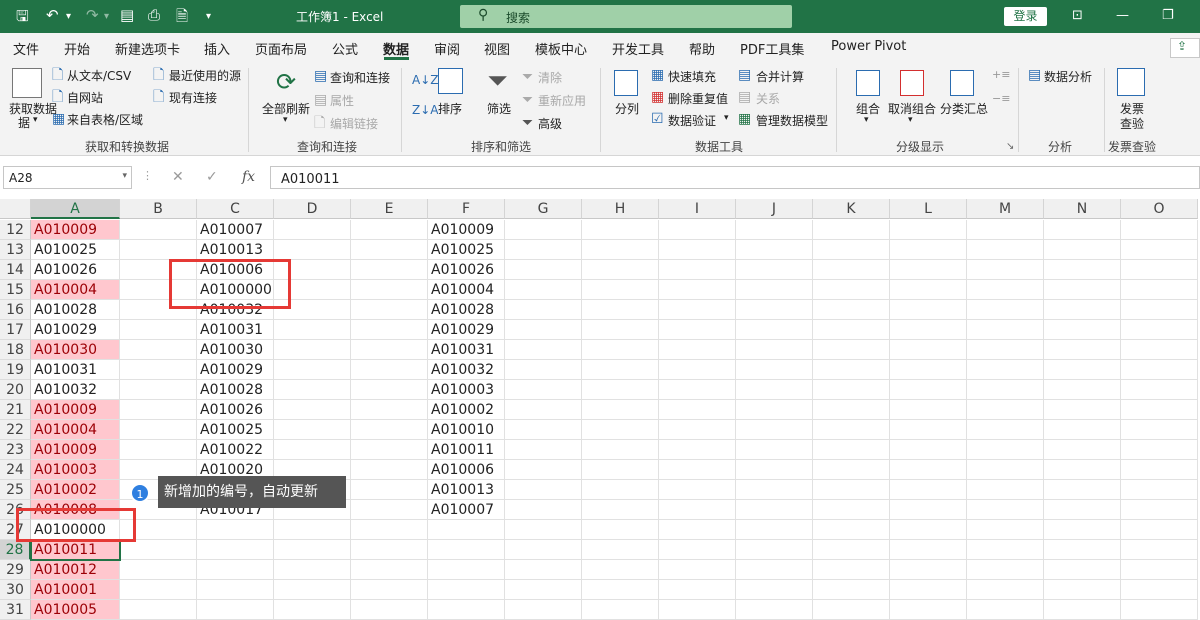 The width and height of the screenshot is (1200, 620). What do you see at coordinates (543, 250) in the screenshot?
I see `cell-g13` at bounding box center [543, 250].